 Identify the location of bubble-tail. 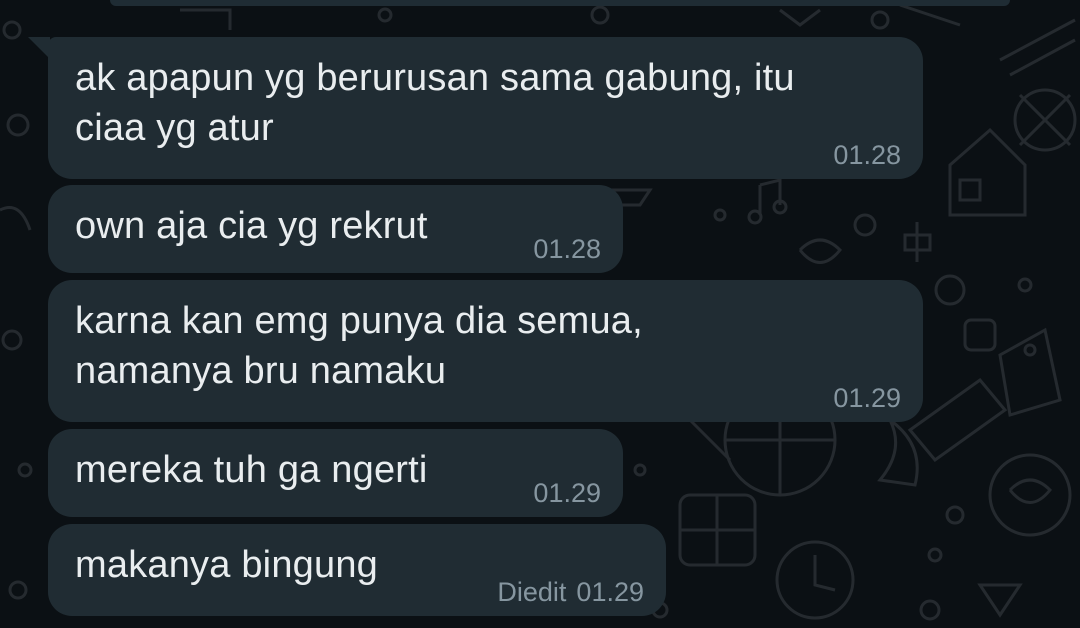
(39, 48).